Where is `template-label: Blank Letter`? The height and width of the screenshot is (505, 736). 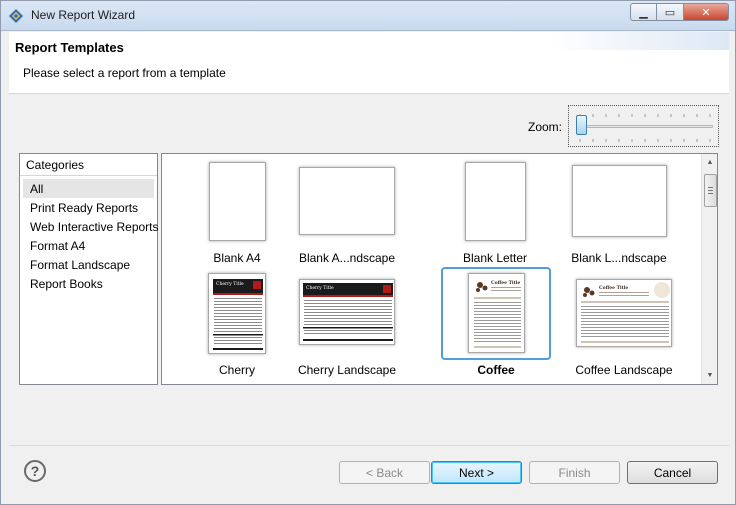 template-label: Blank Letter is located at coordinates (495, 258).